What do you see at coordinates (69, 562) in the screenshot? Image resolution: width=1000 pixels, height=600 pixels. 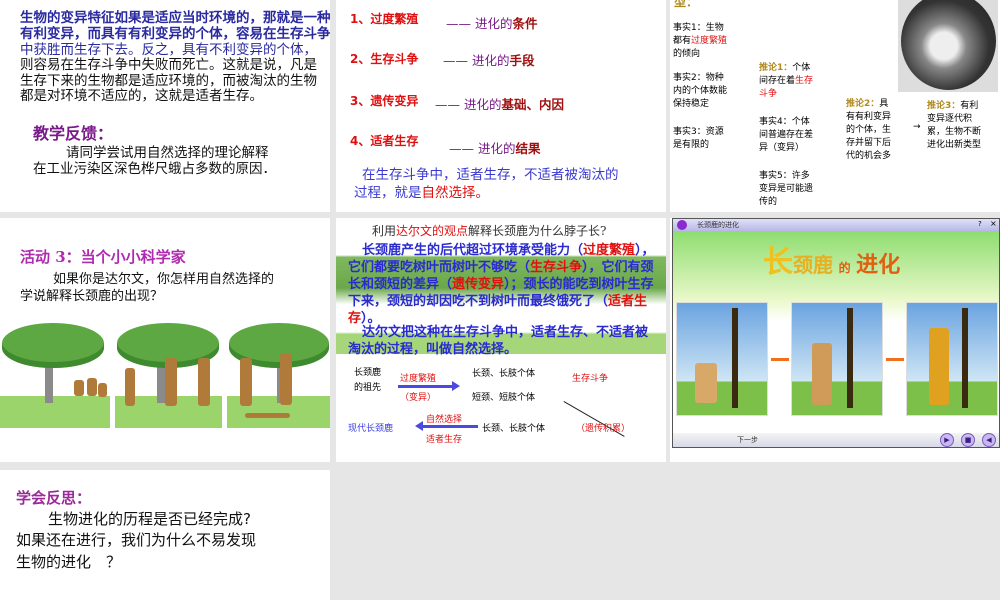 I see `reflection-line: 生物的进化 ？` at bounding box center [69, 562].